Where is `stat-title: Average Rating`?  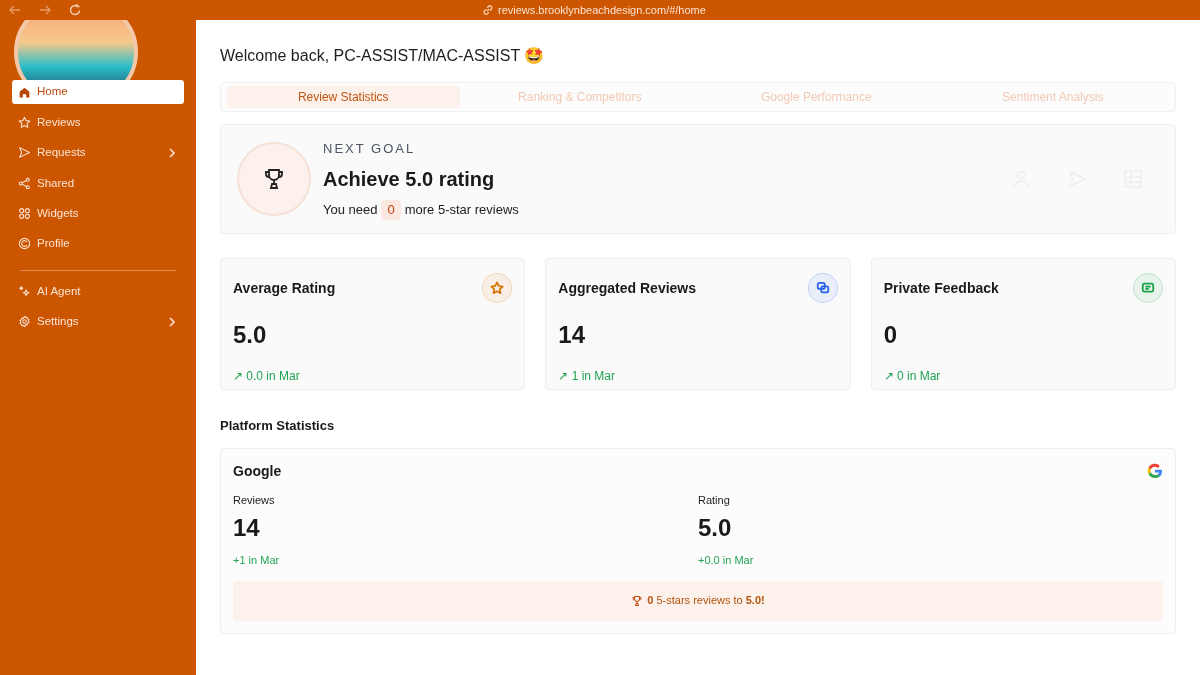
stat-title: Average Rating is located at coordinates (284, 288).